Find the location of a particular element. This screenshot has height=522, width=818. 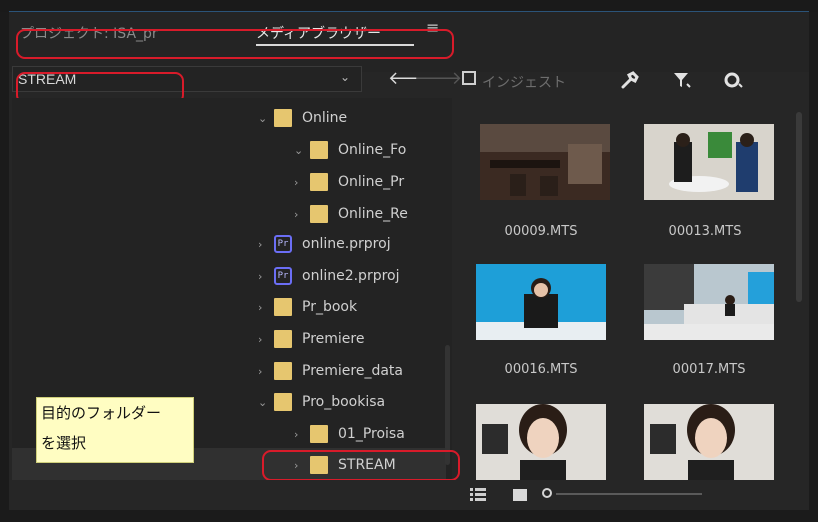

tree-item: ⌄ Pro_bookisa is located at coordinates (321, 402).